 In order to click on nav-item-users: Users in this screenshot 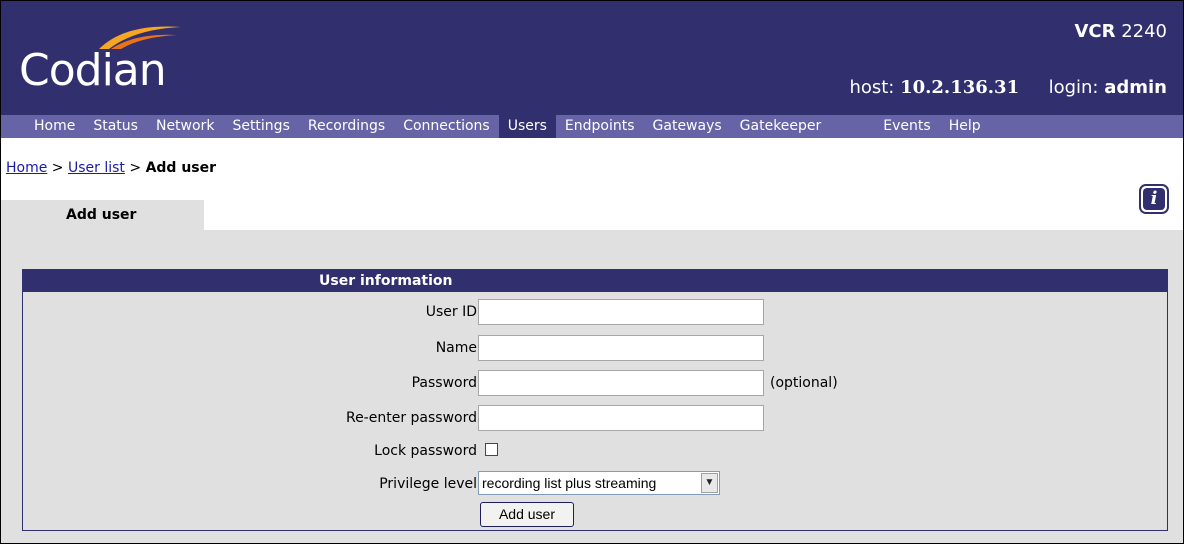, I will do `click(527, 126)`.